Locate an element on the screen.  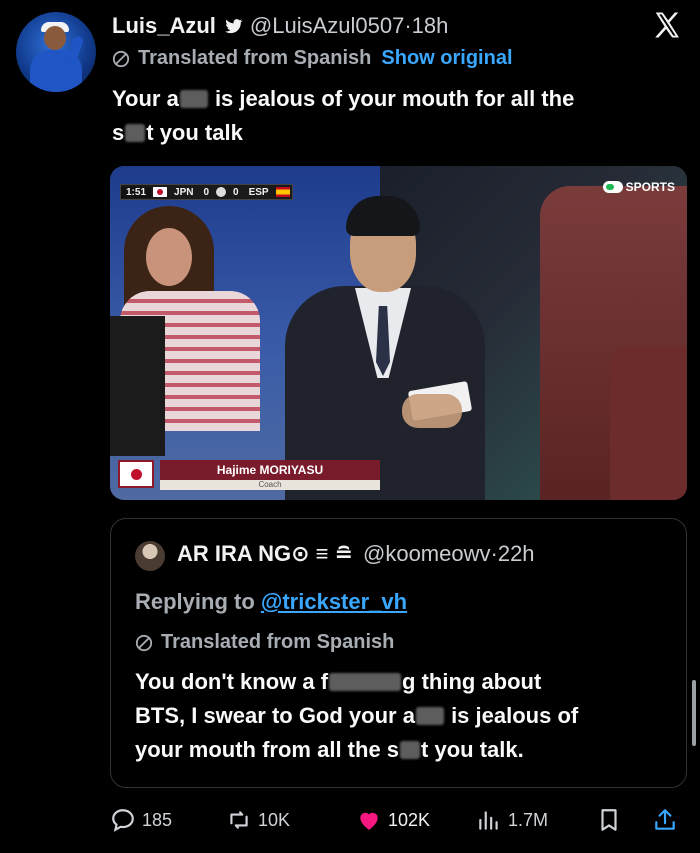
away-score: 0 is located at coordinates (236, 192).